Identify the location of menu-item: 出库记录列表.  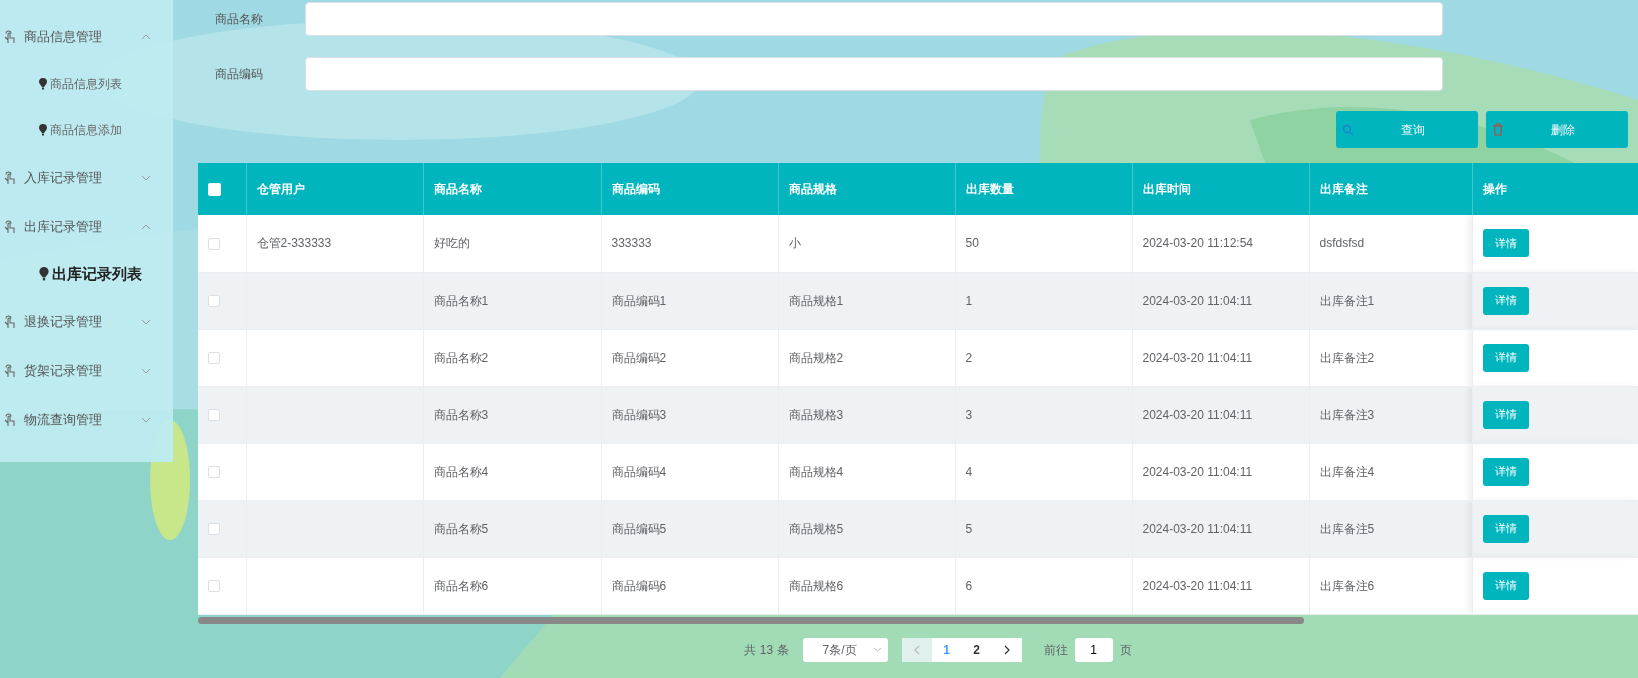
(86, 274).